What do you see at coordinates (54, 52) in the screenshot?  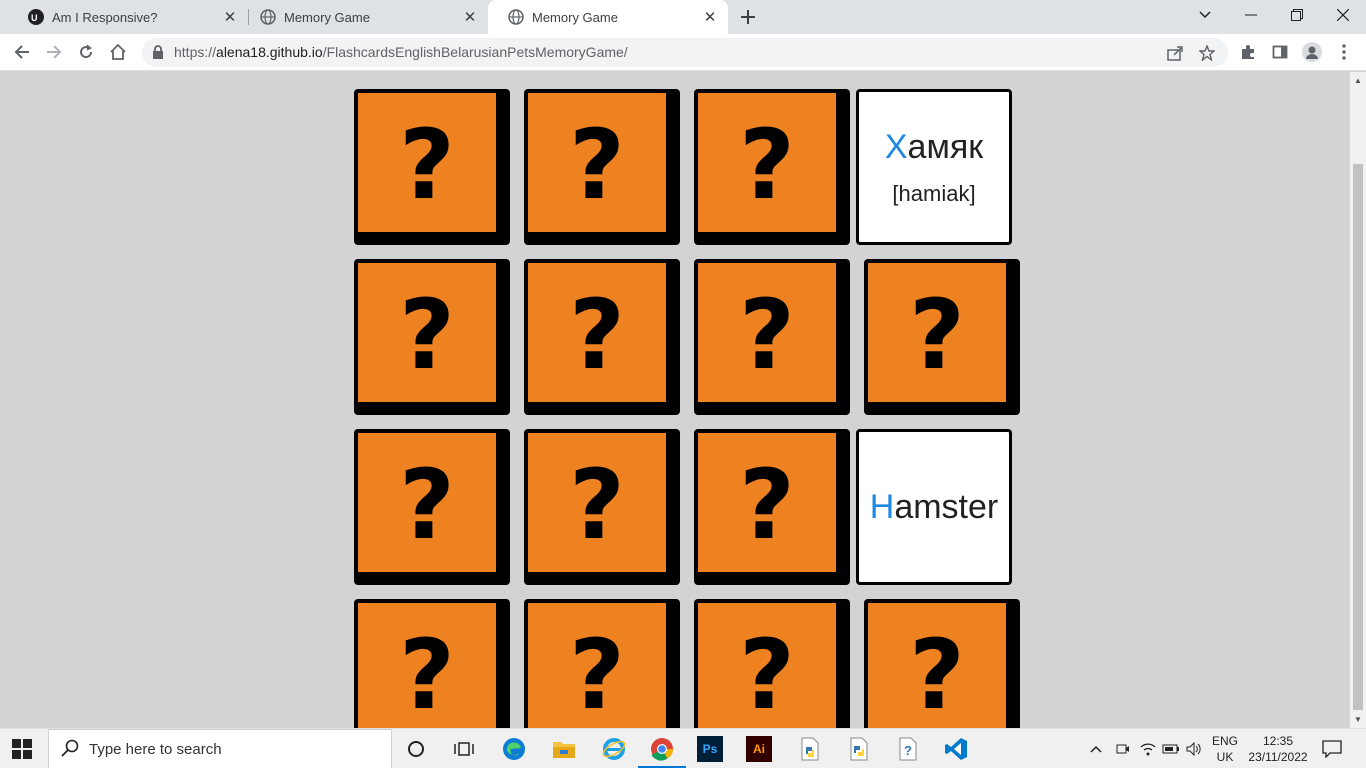 I see `forward-button` at bounding box center [54, 52].